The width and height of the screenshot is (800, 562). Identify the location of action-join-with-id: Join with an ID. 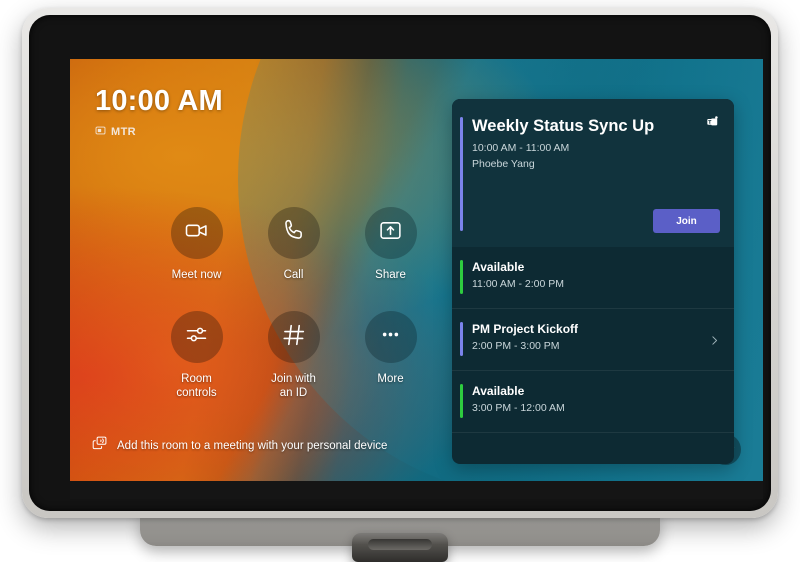
(293, 361).